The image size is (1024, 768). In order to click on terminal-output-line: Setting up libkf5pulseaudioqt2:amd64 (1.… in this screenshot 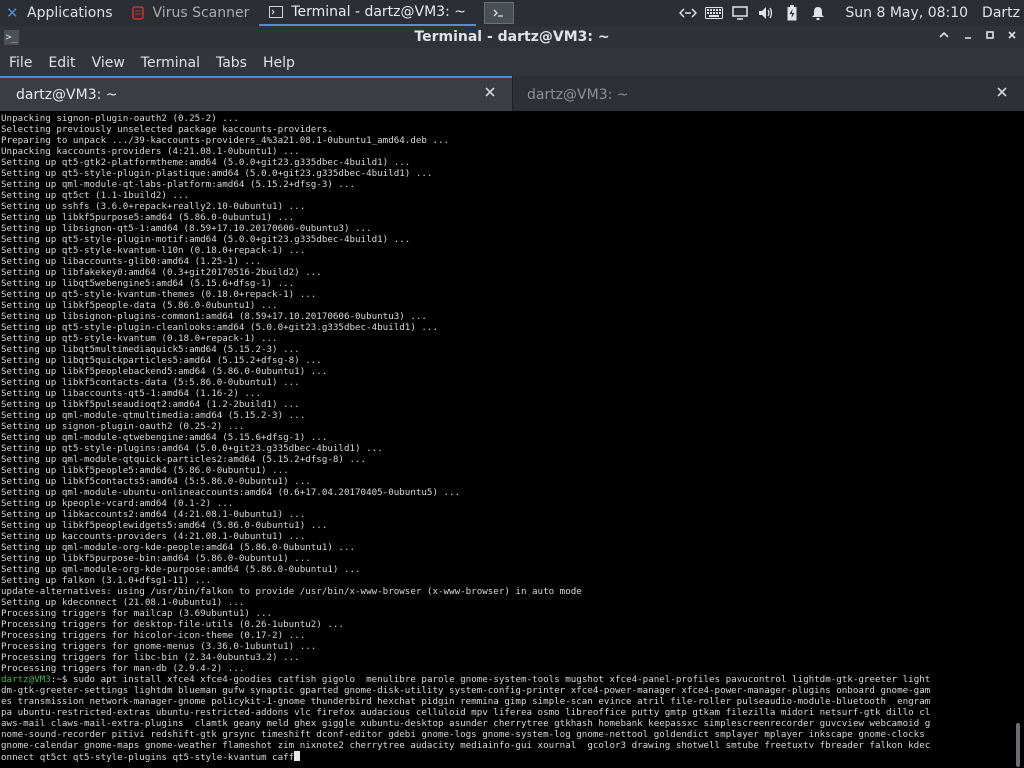, I will do `click(150, 404)`.